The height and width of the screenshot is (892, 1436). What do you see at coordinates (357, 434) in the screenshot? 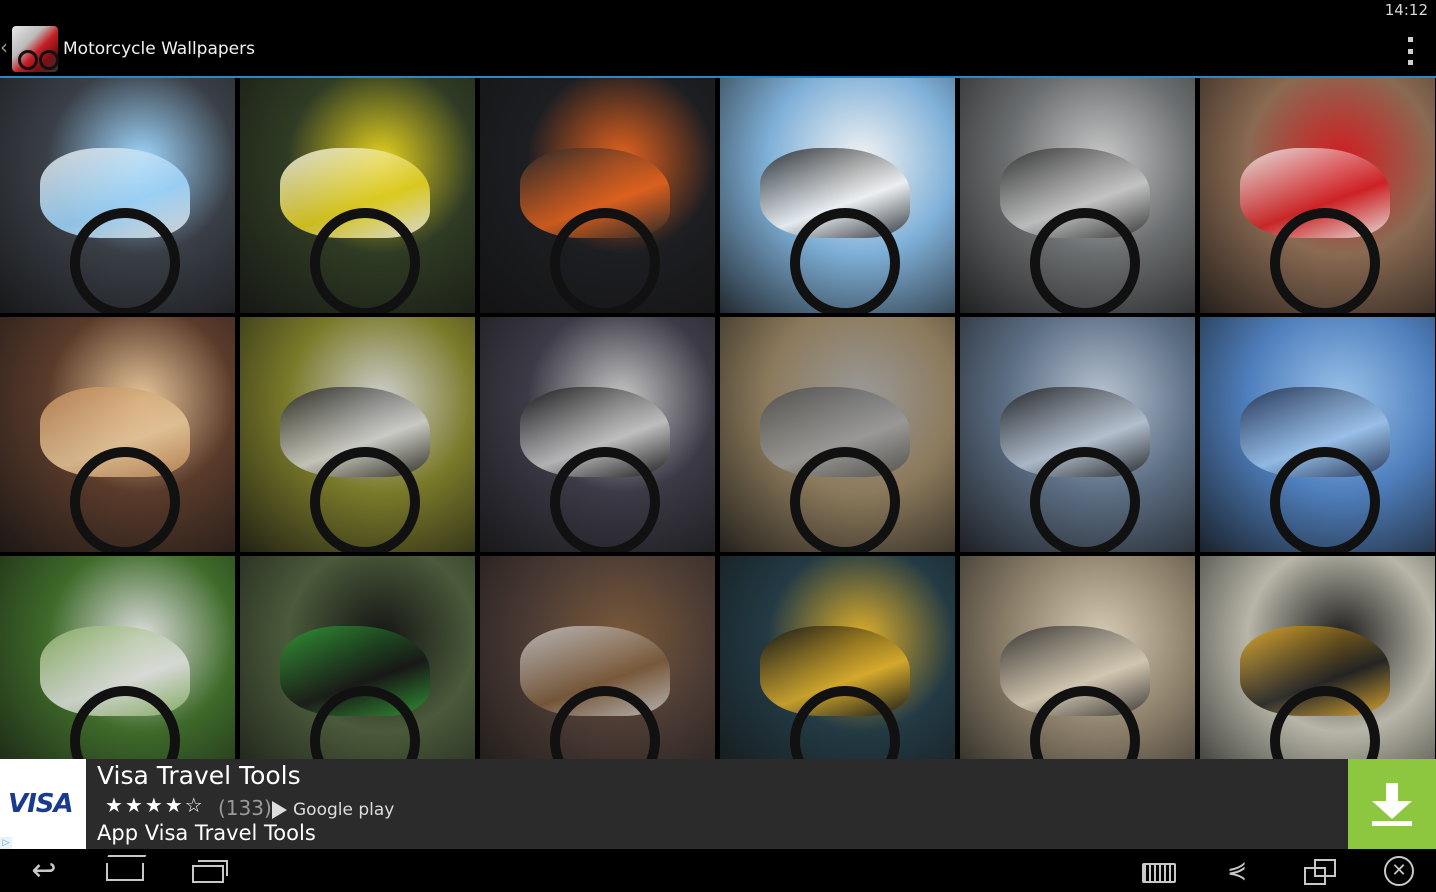
I see `wallpaper-thumbnail-black-cruiser-autumn` at bounding box center [357, 434].